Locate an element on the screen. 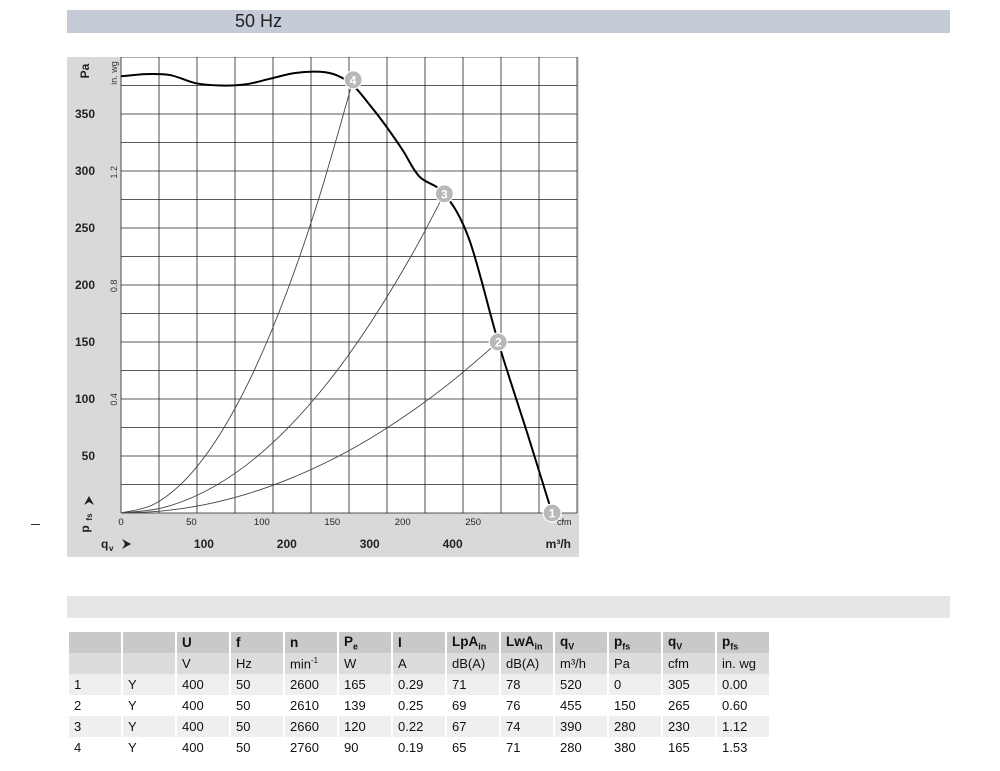  table-header-cell: n is located at coordinates (311, 642).